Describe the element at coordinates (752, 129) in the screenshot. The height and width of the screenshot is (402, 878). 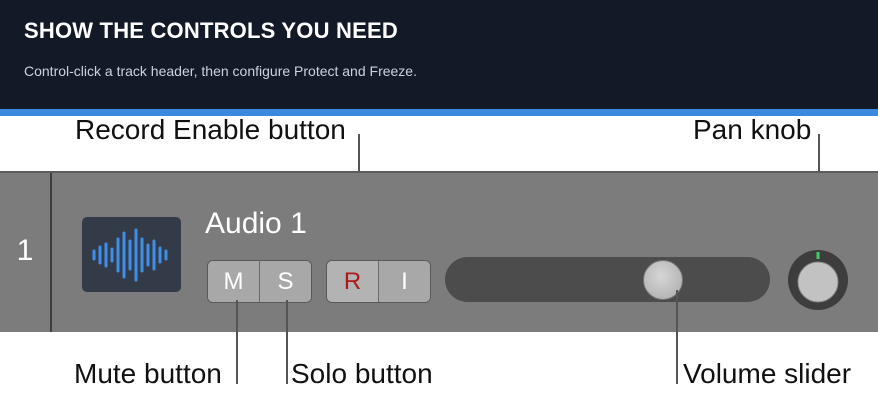
I see `pan-knob-callout-label: Pan knob` at that location.